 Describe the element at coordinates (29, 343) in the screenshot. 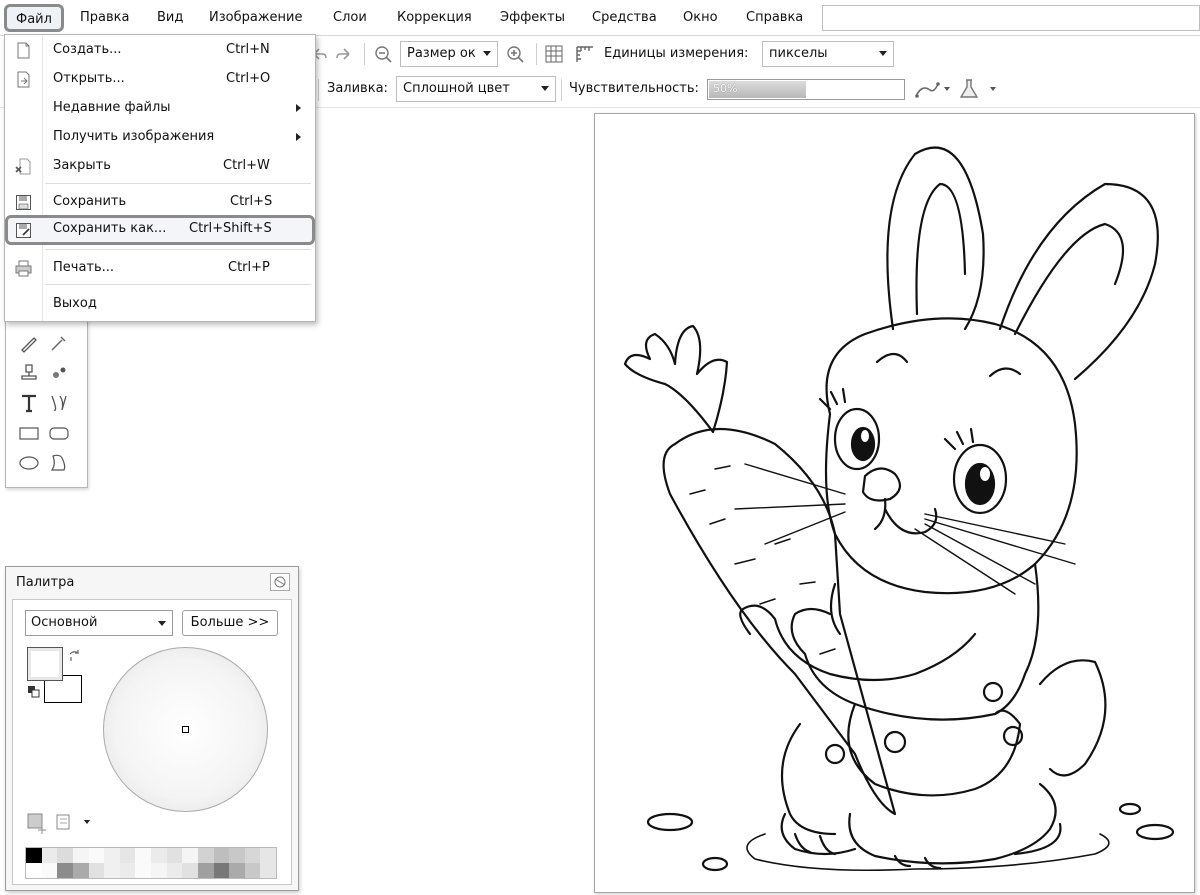

I see `pencil-icon` at that location.